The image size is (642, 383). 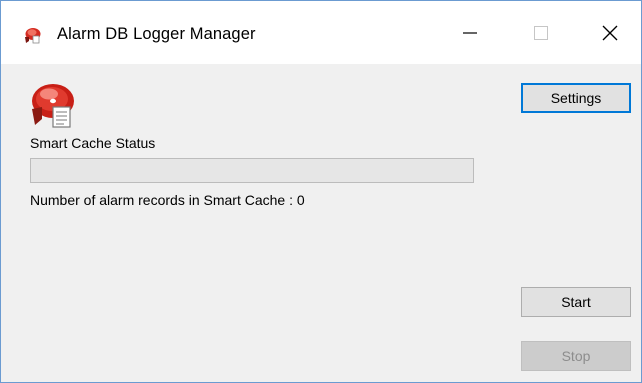 I want to click on window-title: Alarm DB Logger Manager, so click(x=156, y=34).